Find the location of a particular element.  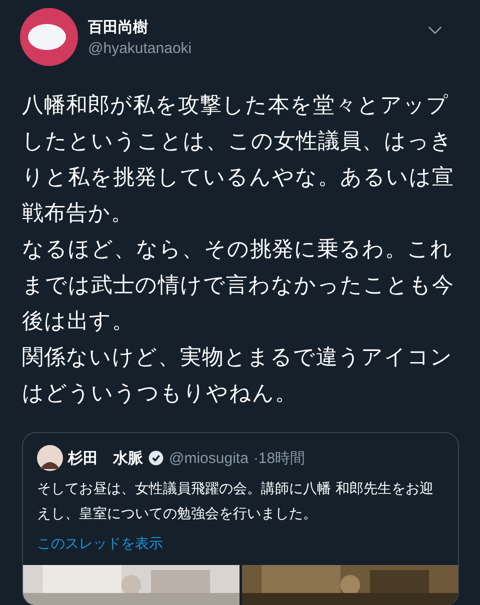

quoted-text: そしてお昼は、女性議員飛躍の会。講師に八幡 和郎先生をお迎えし、皇室についての勉強会を行いました。 is located at coordinates (236, 502).